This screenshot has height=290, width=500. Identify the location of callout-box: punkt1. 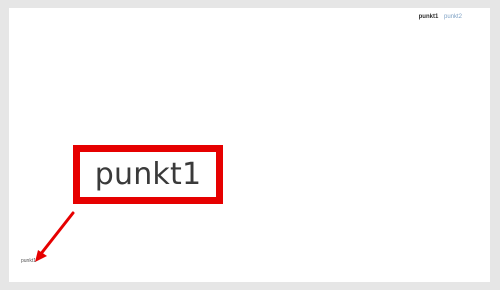
(148, 174).